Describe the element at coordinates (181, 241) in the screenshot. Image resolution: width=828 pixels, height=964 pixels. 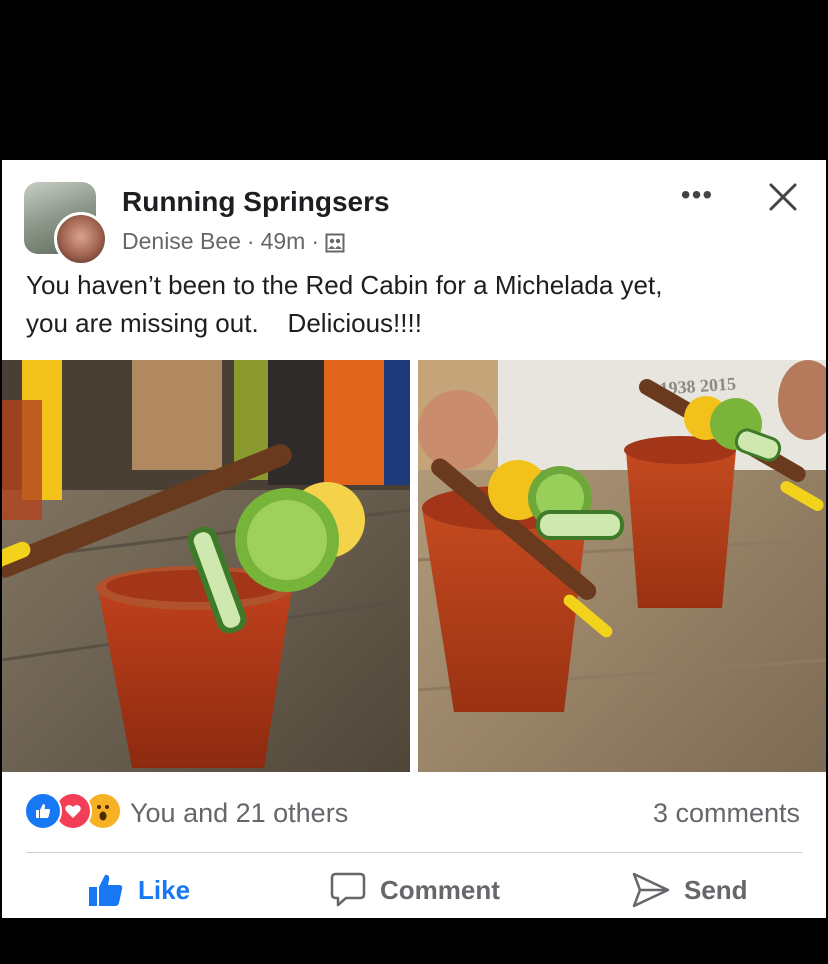
I see `author-name: Denise Bee` at that location.